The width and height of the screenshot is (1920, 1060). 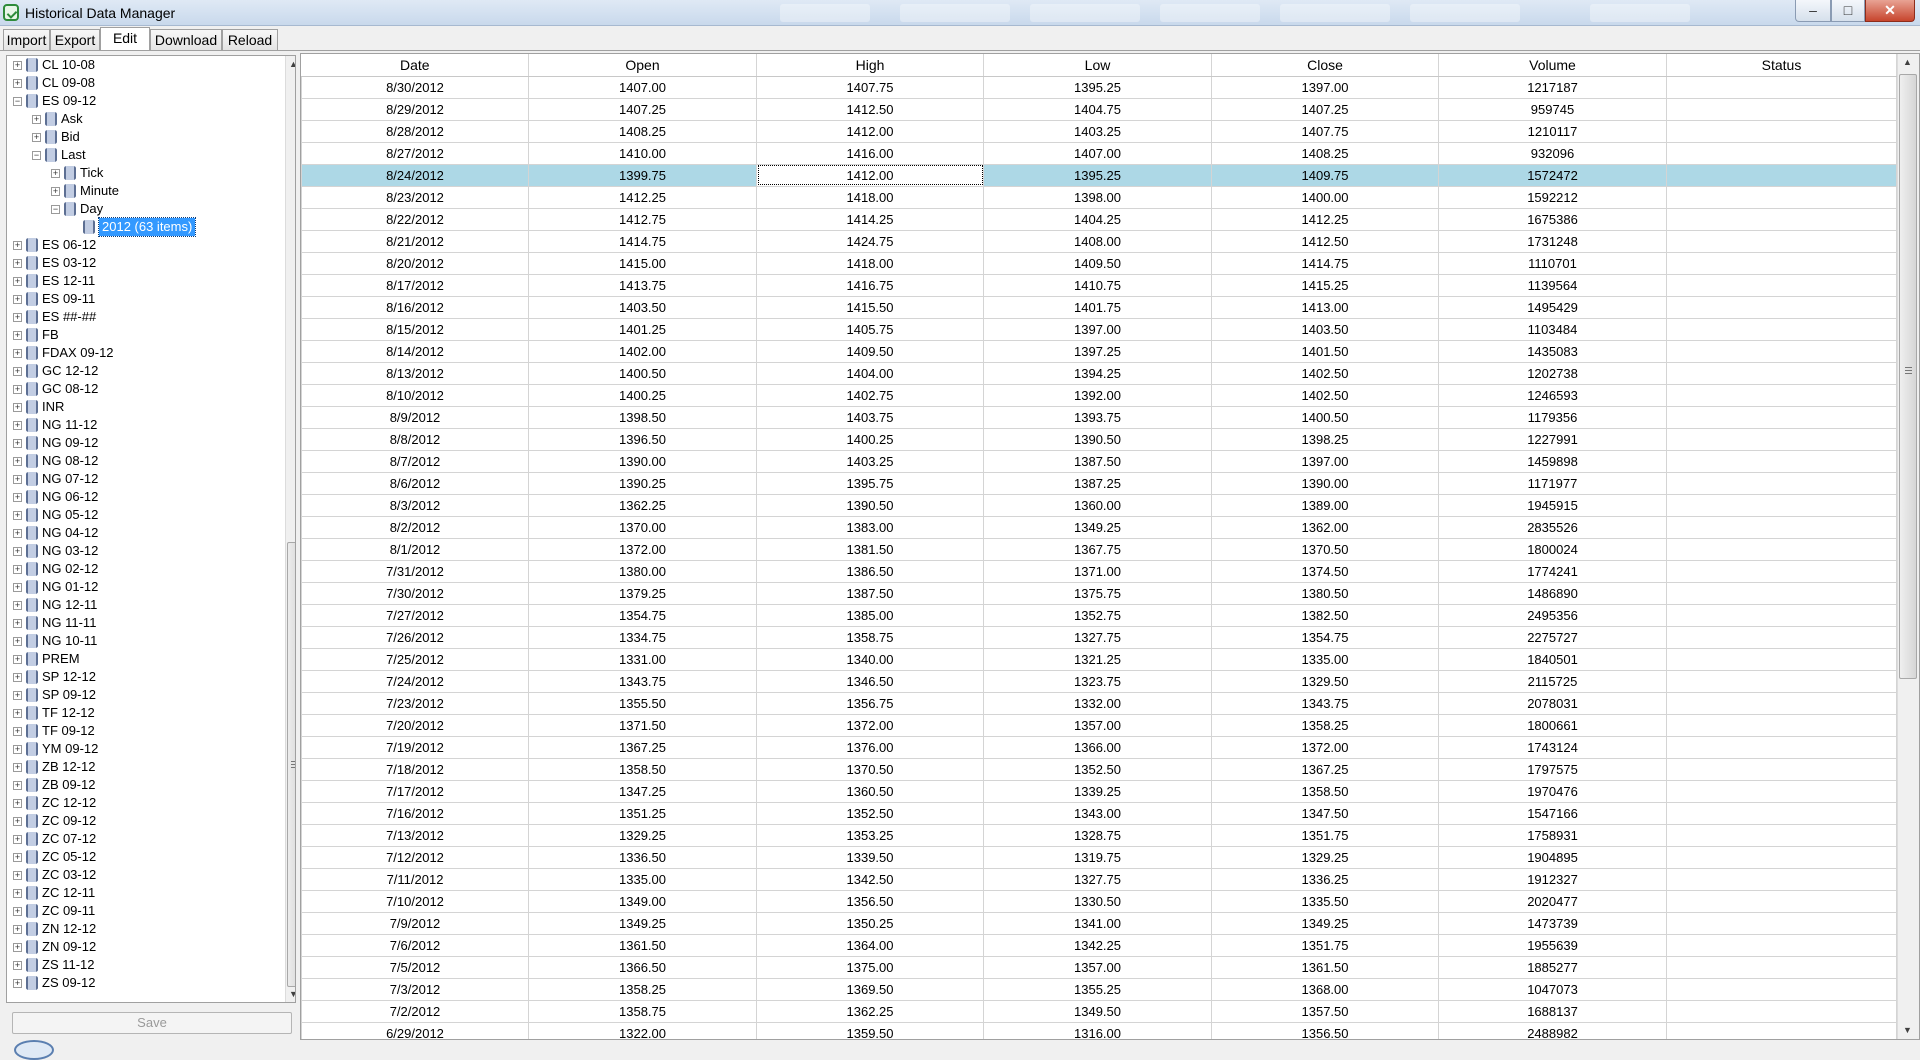 What do you see at coordinates (1097, 505) in the screenshot?
I see `table-cell-low: 1360.00` at bounding box center [1097, 505].